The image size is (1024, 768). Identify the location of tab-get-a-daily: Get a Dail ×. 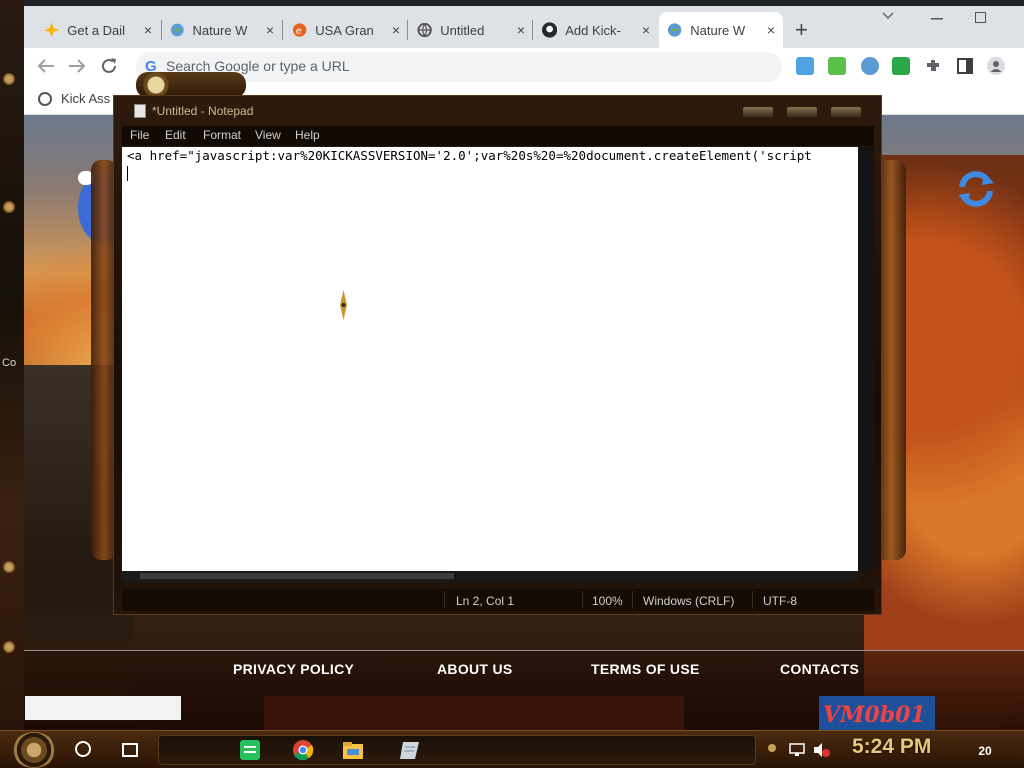
(98, 30).